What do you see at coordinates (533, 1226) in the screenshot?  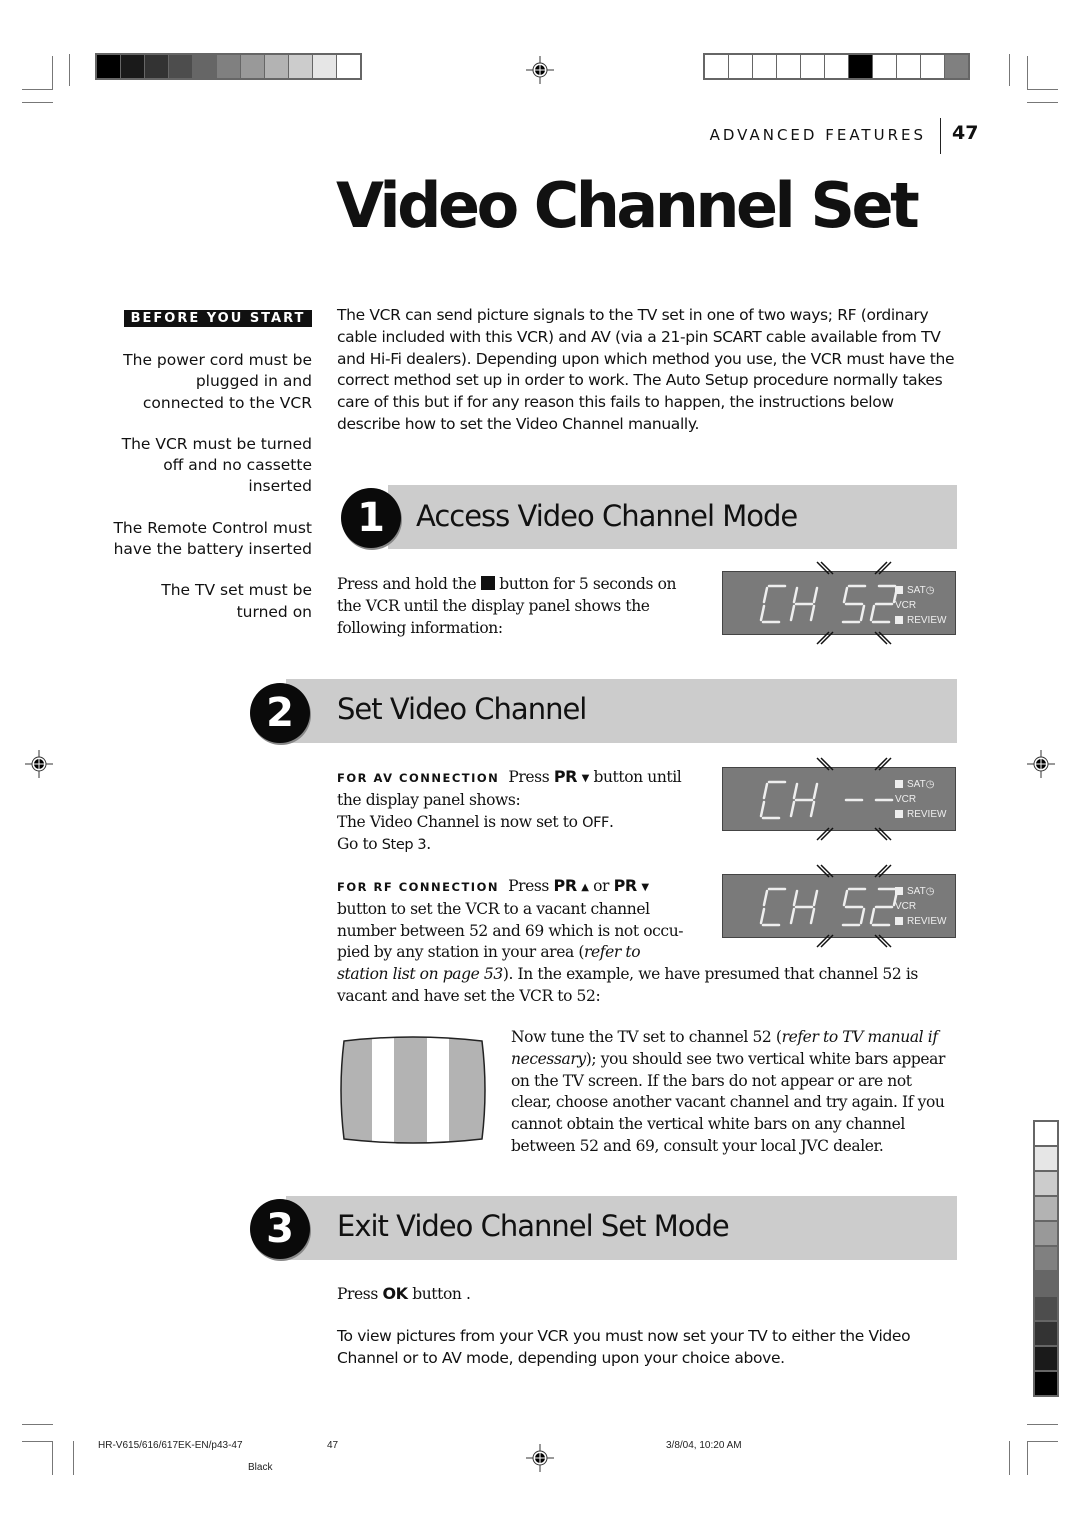 I see `step-title: Exit Video Channel Set Mode` at bounding box center [533, 1226].